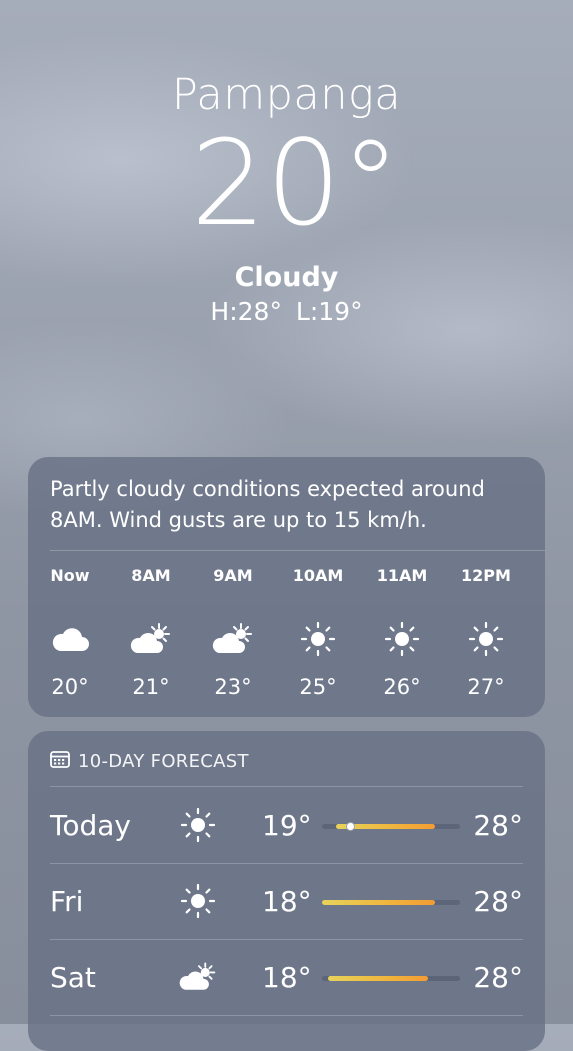 The height and width of the screenshot is (1051, 573). What do you see at coordinates (163, 761) in the screenshot?
I see `forecast-title: 10-DAY FORECAST` at bounding box center [163, 761].